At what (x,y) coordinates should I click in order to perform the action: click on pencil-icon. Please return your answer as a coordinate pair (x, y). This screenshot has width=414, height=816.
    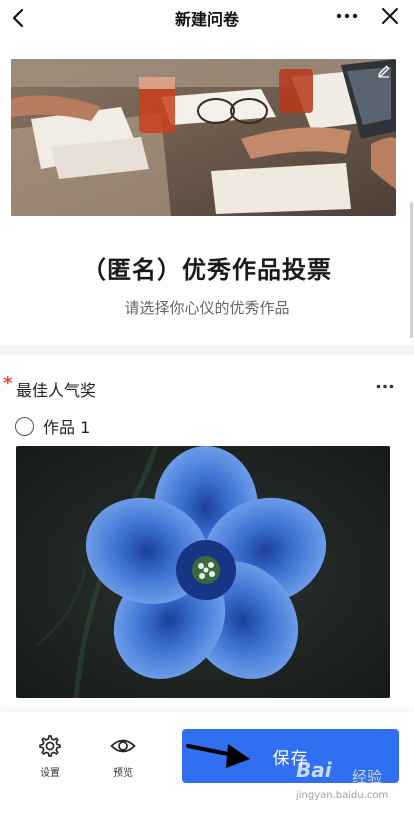
    Looking at the image, I should click on (384, 71).